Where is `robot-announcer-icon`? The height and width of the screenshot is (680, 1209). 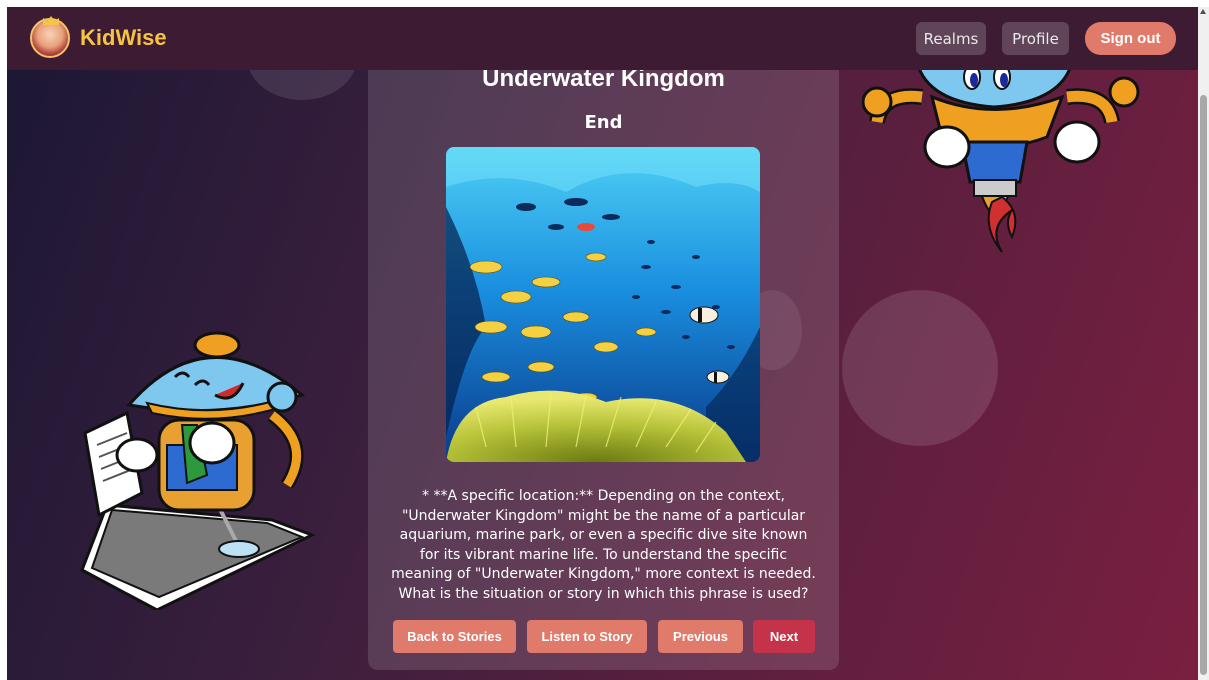 robot-announcer-icon is located at coordinates (198, 470).